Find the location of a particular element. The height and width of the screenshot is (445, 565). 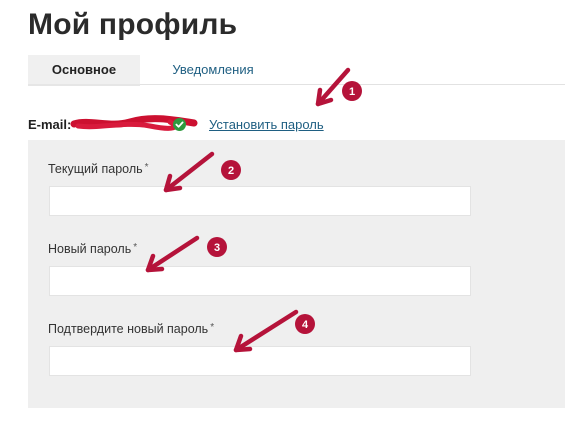

set-password-link: Установить пароль is located at coordinates (266, 124).